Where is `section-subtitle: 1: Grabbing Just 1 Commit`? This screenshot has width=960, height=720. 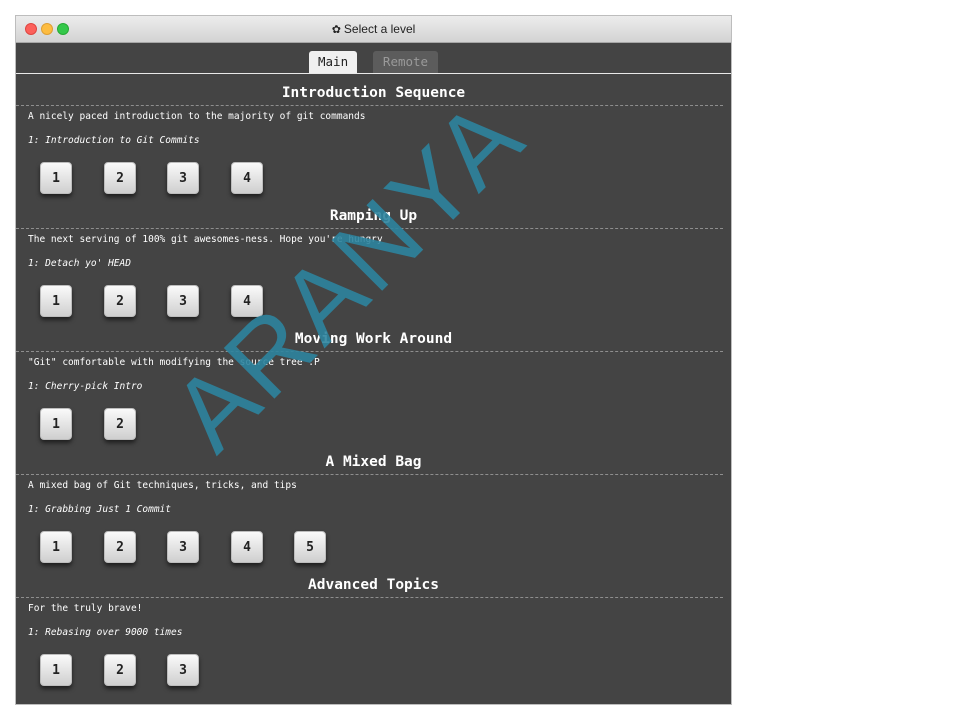 section-subtitle: 1: Grabbing Just 1 Commit is located at coordinates (99, 509).